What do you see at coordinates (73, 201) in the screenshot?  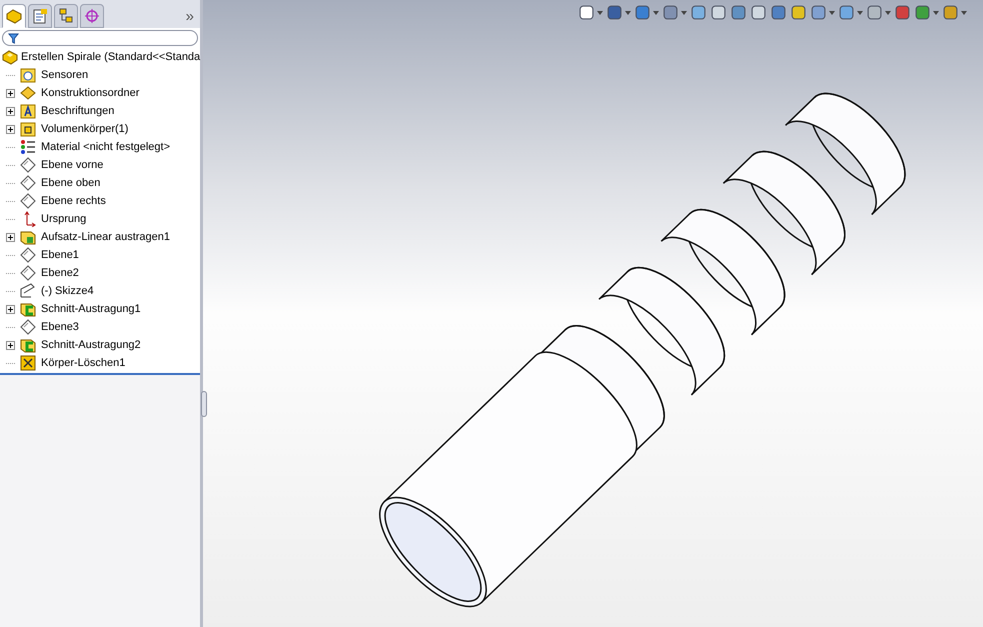 I see `tree-item-label: Ebene rechts` at bounding box center [73, 201].